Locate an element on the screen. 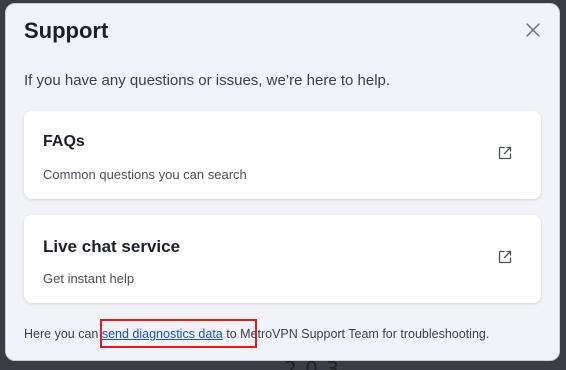 This screenshot has width=566, height=370. dialog-title: Support is located at coordinates (66, 30).